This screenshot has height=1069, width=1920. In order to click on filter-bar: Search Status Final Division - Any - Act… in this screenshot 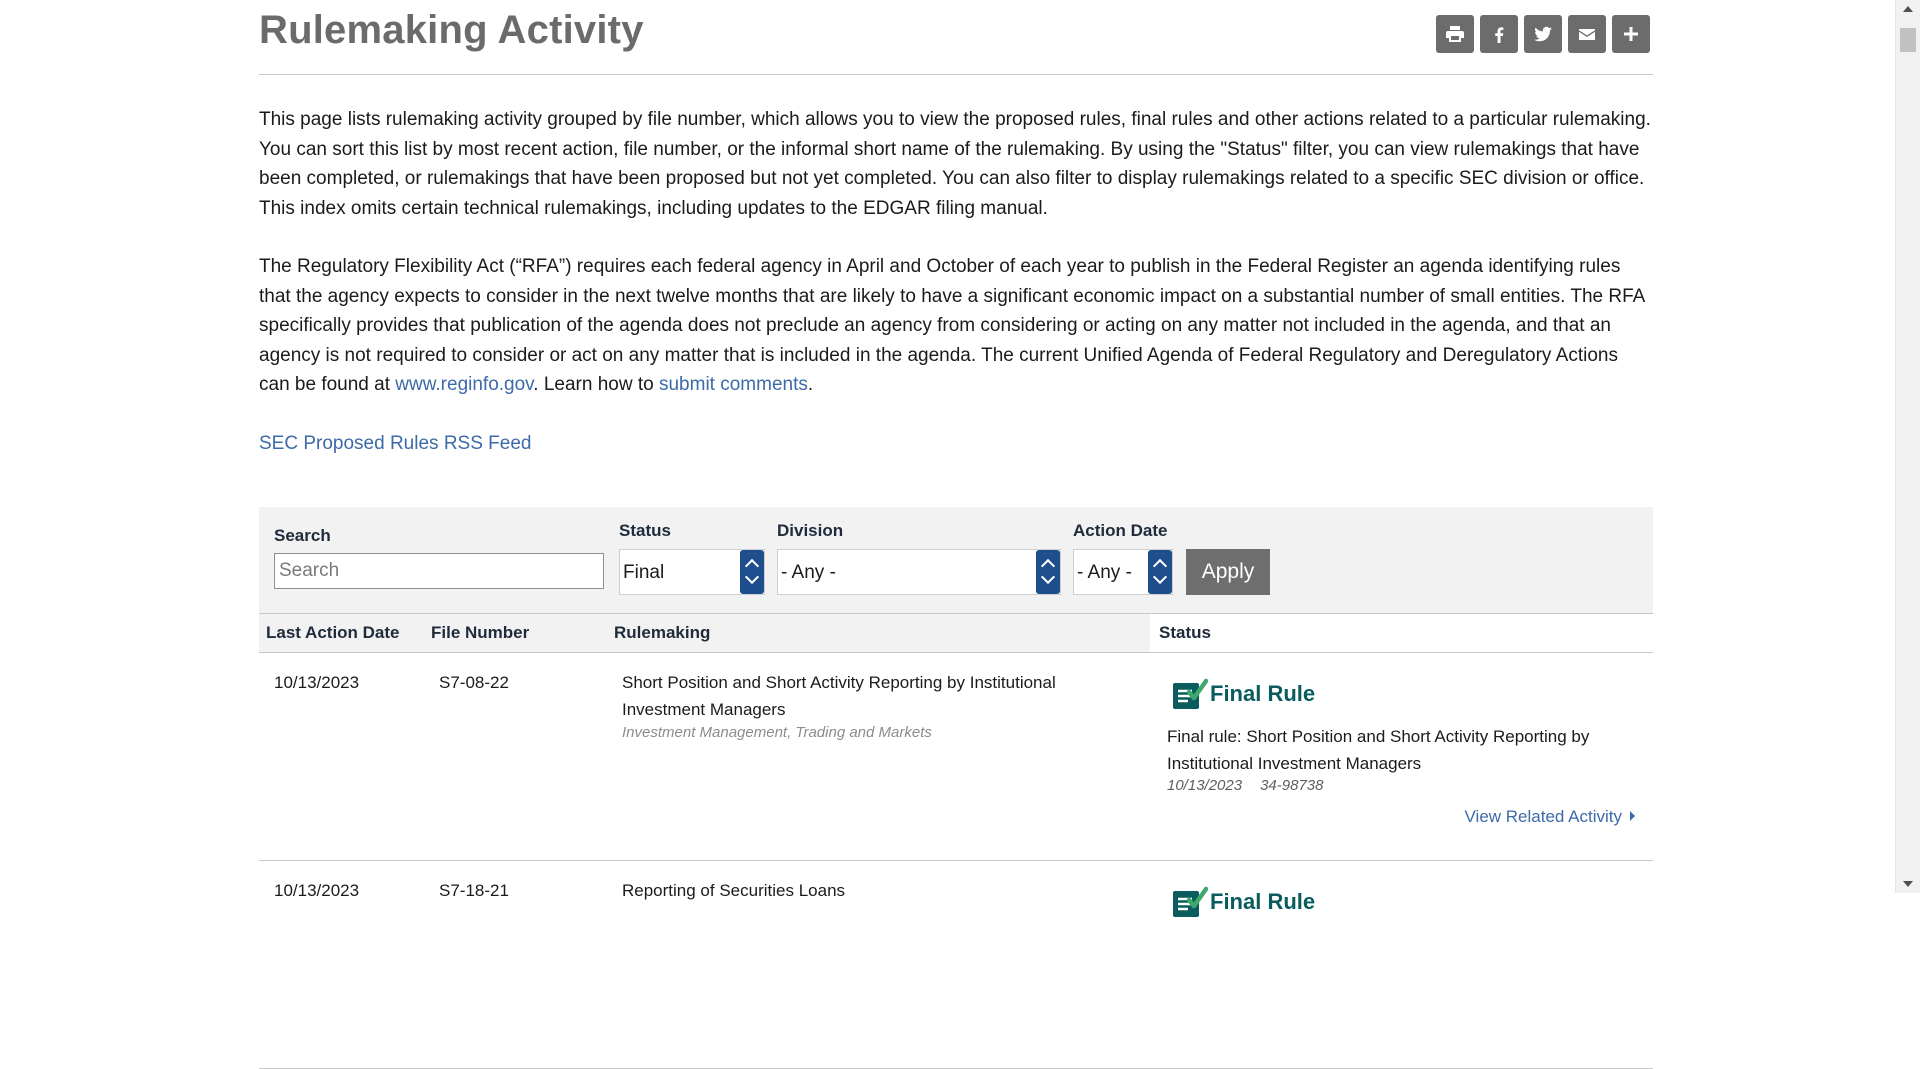, I will do `click(956, 560)`.